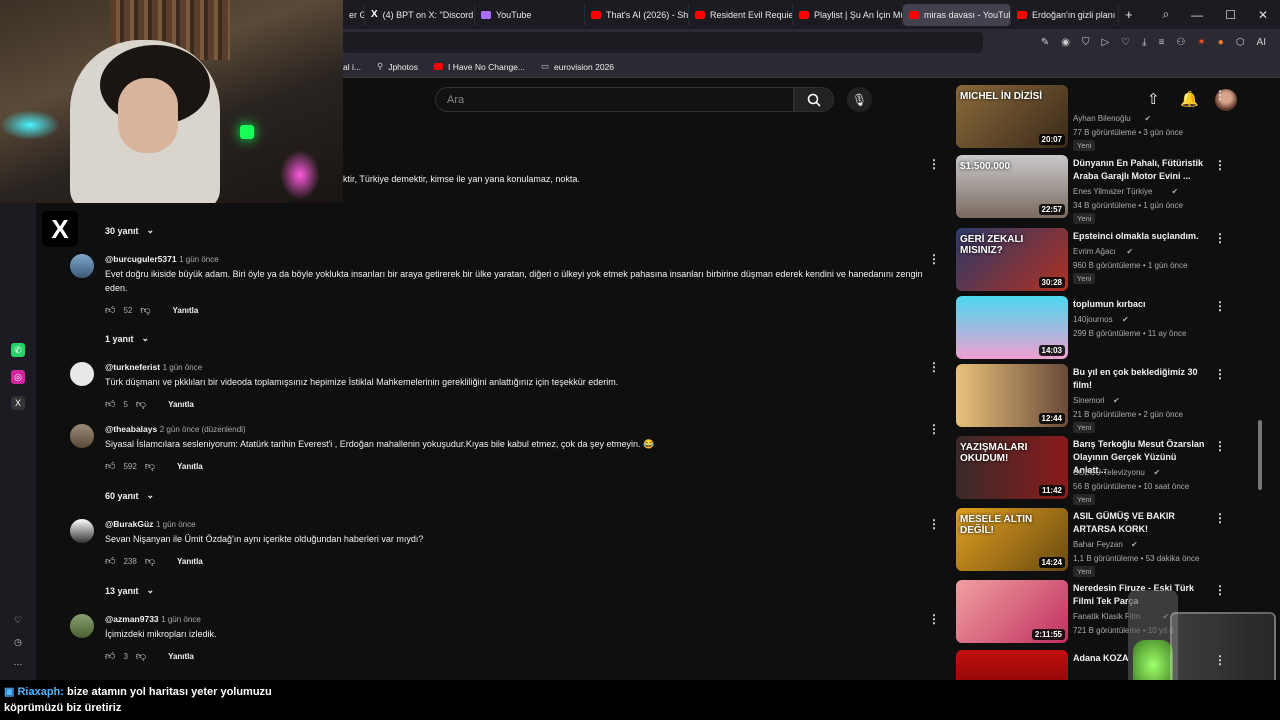  I want to click on upload-icon: ⇧, so click(1153, 99).